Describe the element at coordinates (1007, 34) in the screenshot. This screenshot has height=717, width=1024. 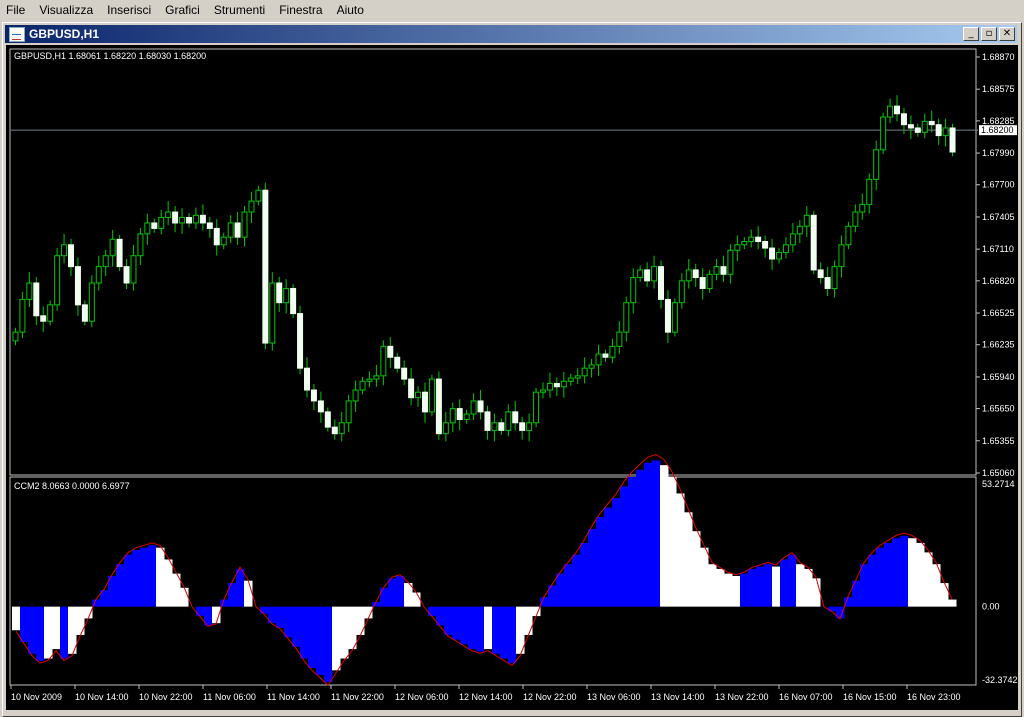
I see `close-button: ✕` at that location.